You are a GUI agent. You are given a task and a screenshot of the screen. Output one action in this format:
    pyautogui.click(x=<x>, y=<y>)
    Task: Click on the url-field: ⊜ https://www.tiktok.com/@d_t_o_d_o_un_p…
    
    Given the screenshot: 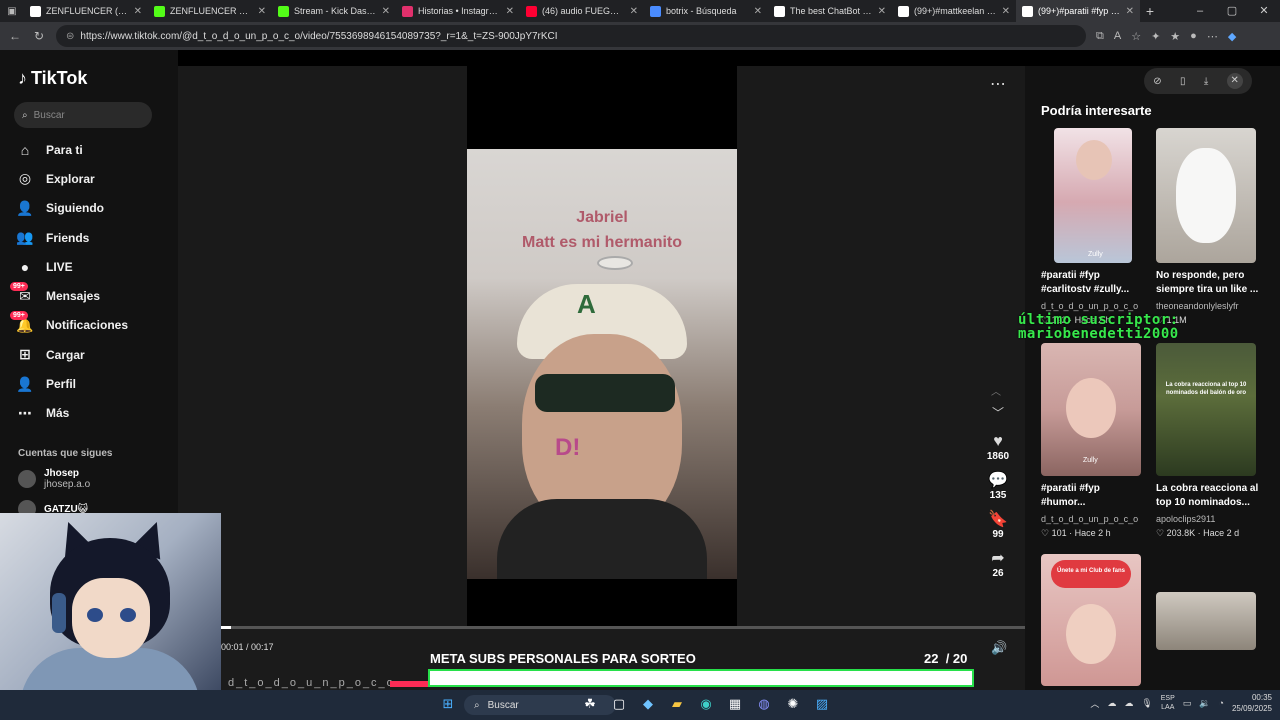 What is the action you would take?
    pyautogui.click(x=571, y=36)
    